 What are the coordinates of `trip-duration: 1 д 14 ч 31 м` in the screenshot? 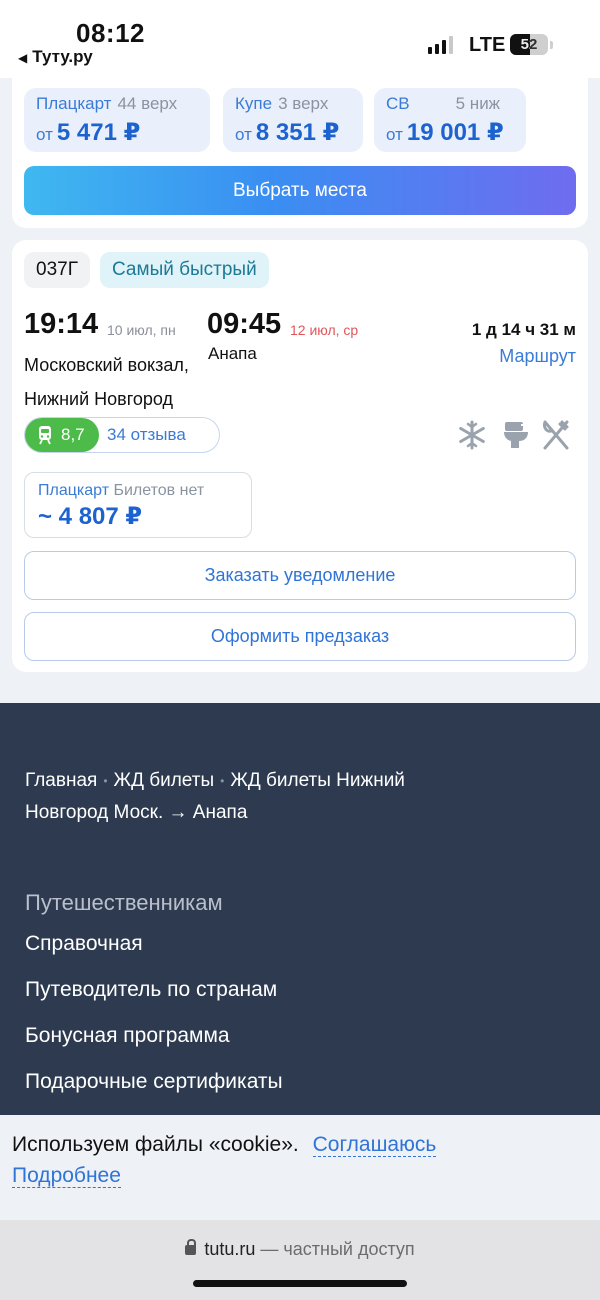 It's located at (523, 329).